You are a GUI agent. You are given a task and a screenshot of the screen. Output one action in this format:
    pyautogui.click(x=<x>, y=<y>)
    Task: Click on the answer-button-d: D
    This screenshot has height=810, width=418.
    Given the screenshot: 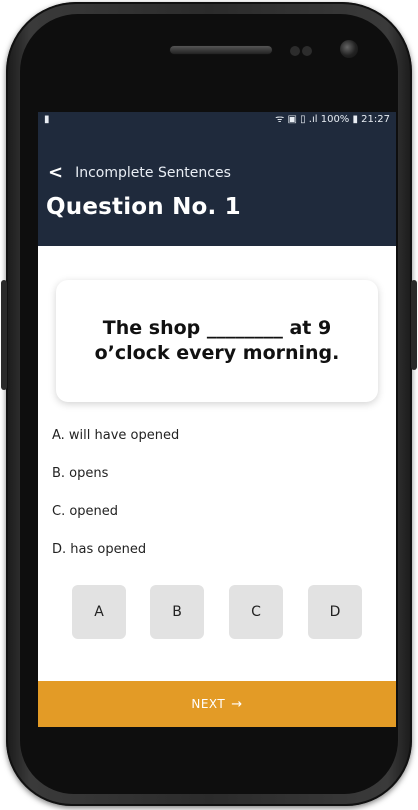 What is the action you would take?
    pyautogui.click(x=335, y=612)
    